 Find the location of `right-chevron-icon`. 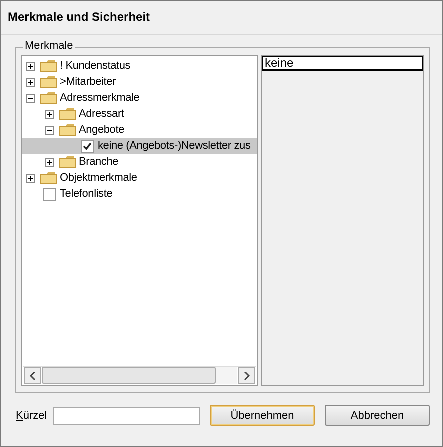

right-chevron-icon is located at coordinates (246, 376).